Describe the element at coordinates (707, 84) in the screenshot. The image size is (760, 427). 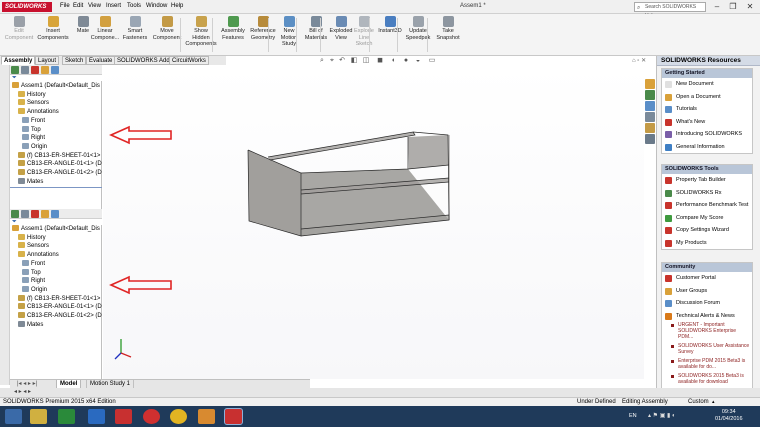
I see `resource-link: New Document` at that location.